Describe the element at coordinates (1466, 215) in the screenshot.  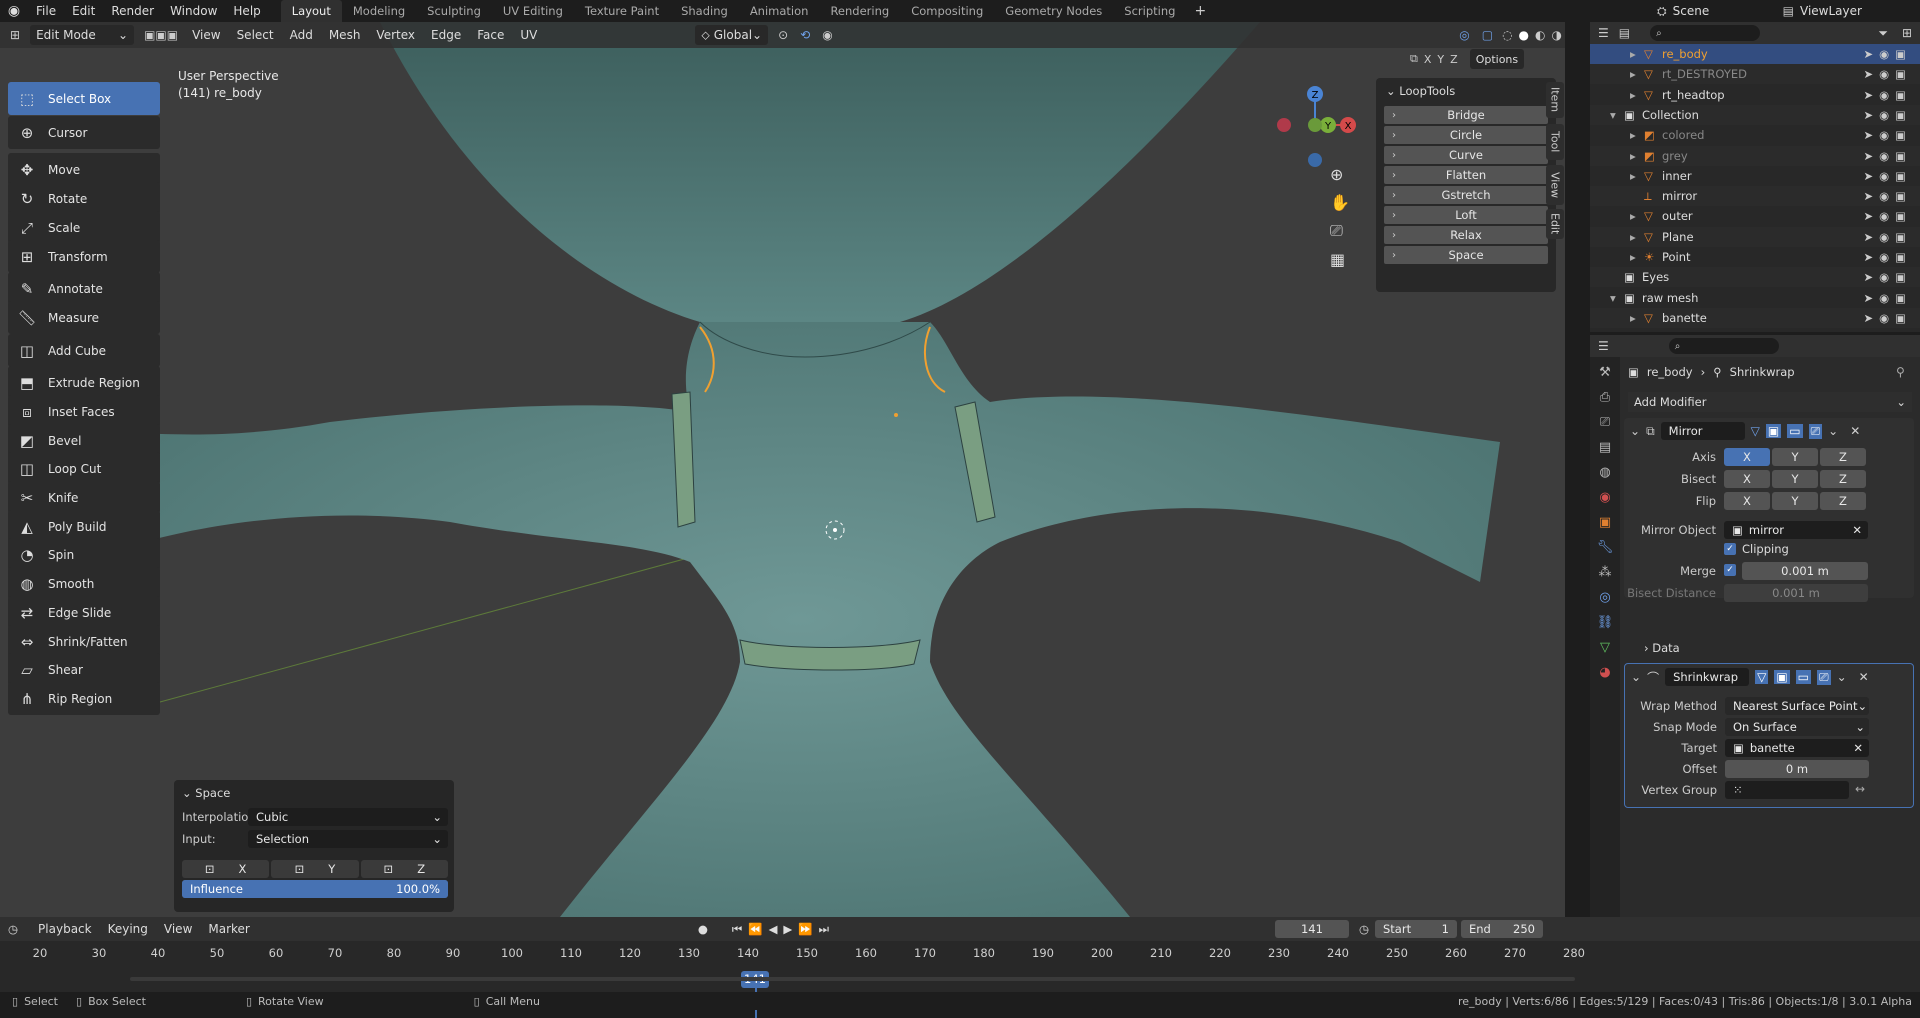
I see `looptools-loft: › Loft` at that location.